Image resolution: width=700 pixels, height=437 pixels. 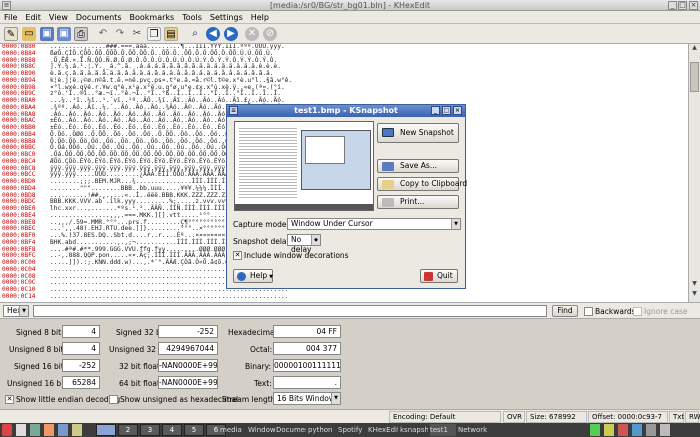 What do you see at coordinates (6, 5) in the screenshot?
I see `window-menu-icon: ≡` at bounding box center [6, 5].